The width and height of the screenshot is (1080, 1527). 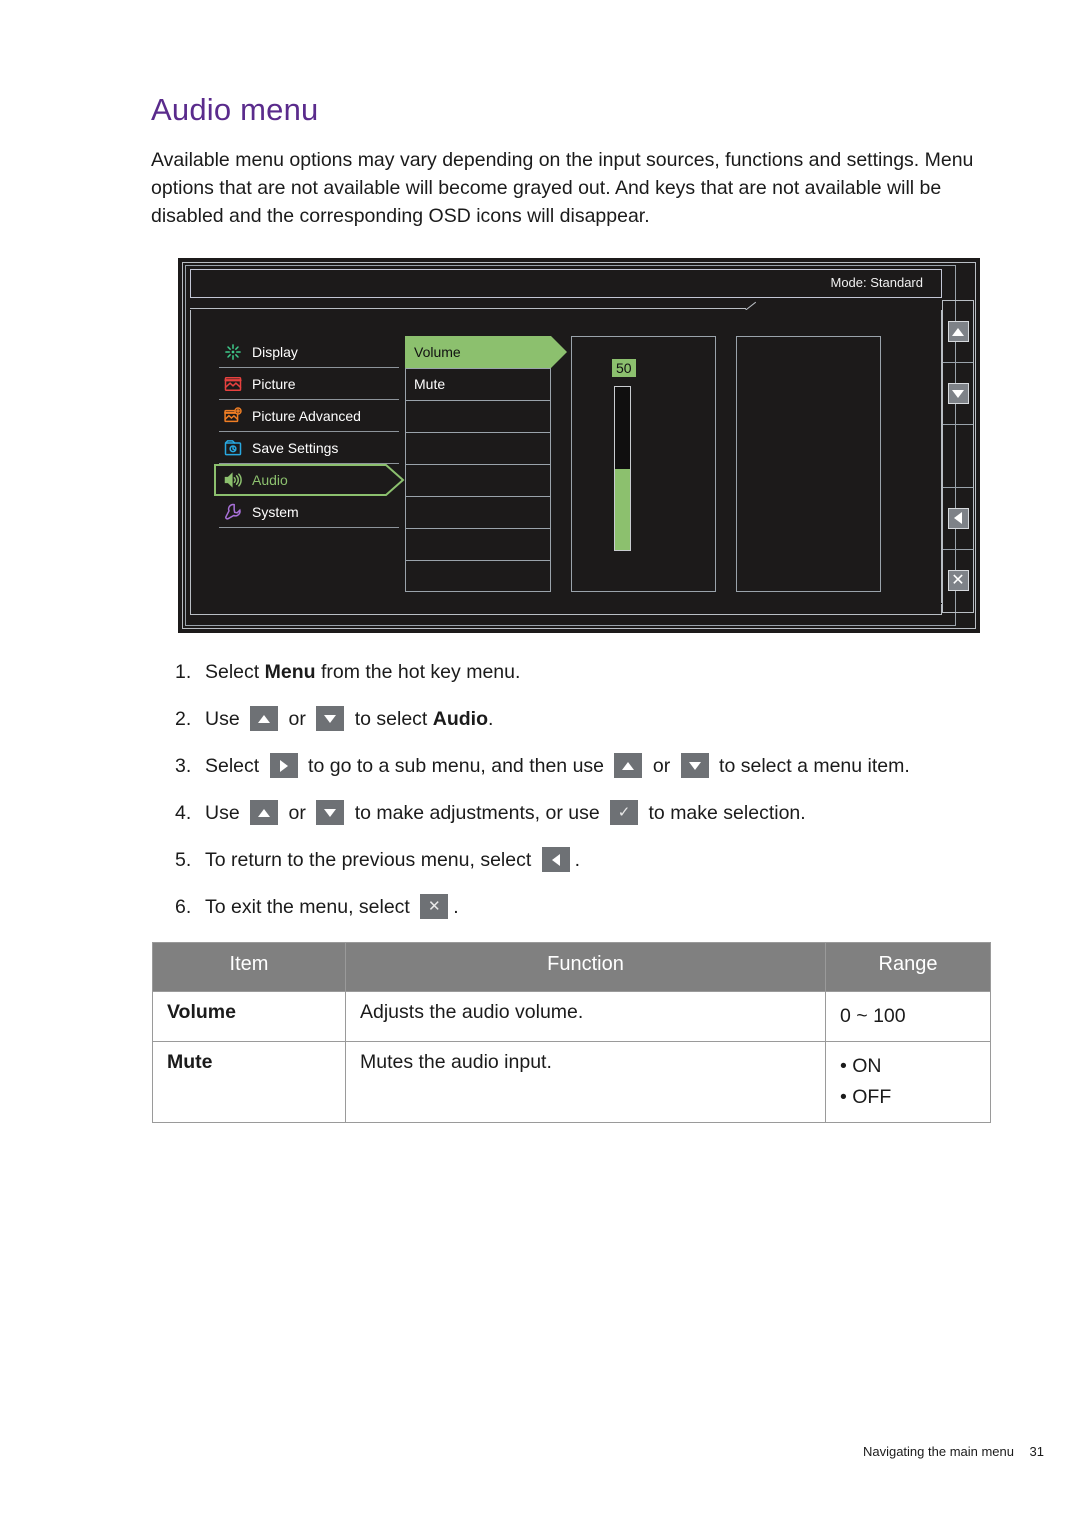 What do you see at coordinates (183, 906) in the screenshot?
I see `step-number: 6.` at bounding box center [183, 906].